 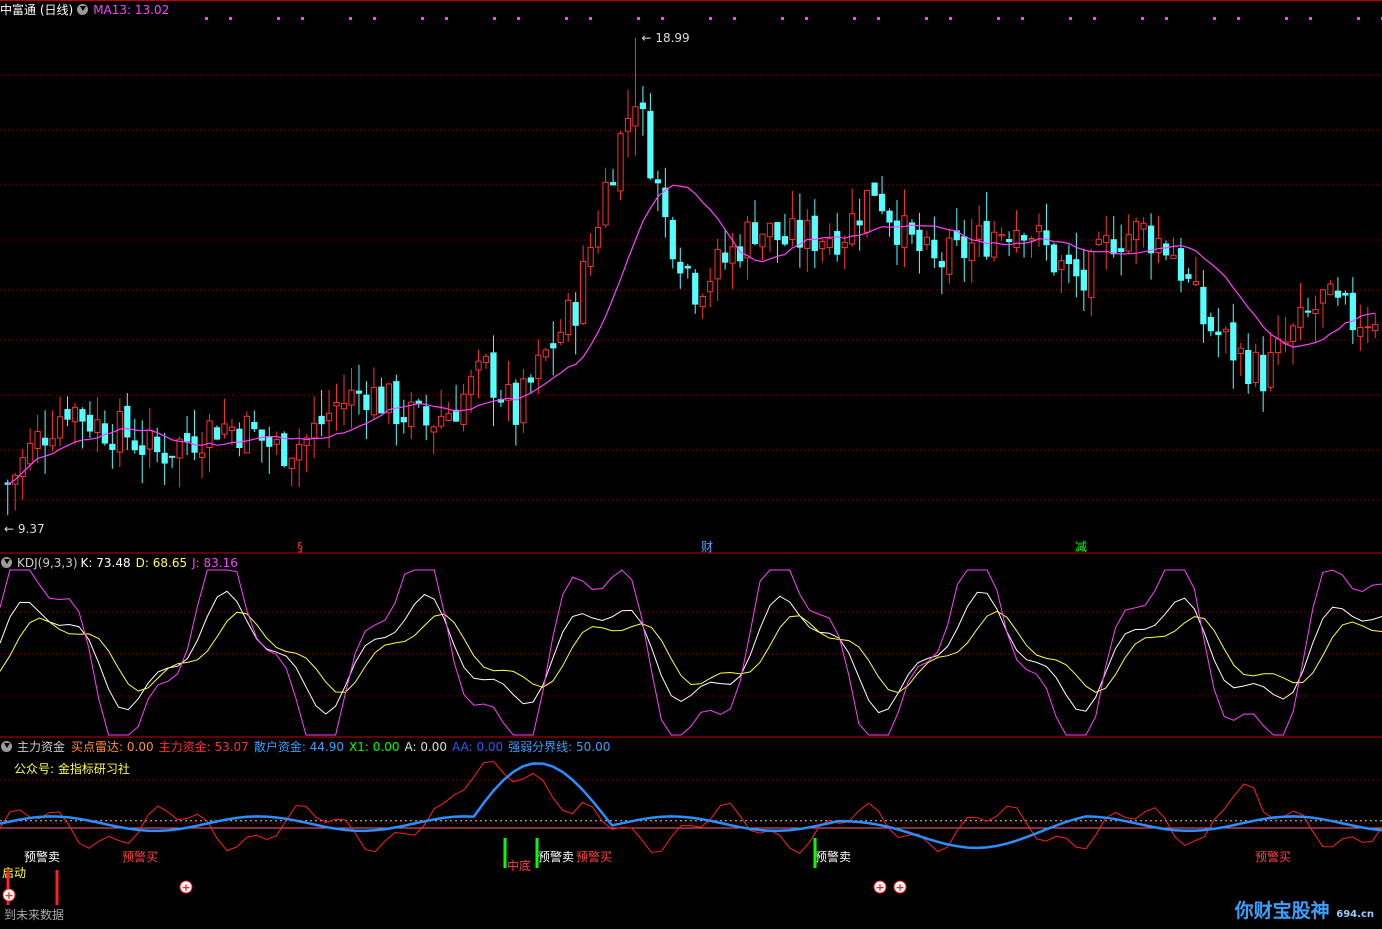 I want to click on watermark-sub: 694.cn, so click(x=1355, y=914).